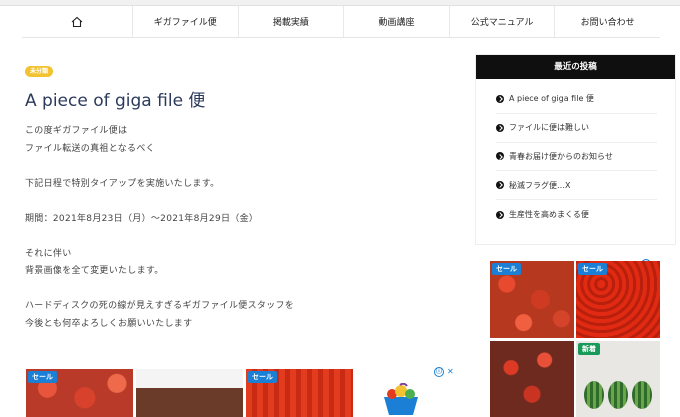  What do you see at coordinates (94, 271) in the screenshot?
I see `body-line: 背景画像を全て変更いたします。` at bounding box center [94, 271].